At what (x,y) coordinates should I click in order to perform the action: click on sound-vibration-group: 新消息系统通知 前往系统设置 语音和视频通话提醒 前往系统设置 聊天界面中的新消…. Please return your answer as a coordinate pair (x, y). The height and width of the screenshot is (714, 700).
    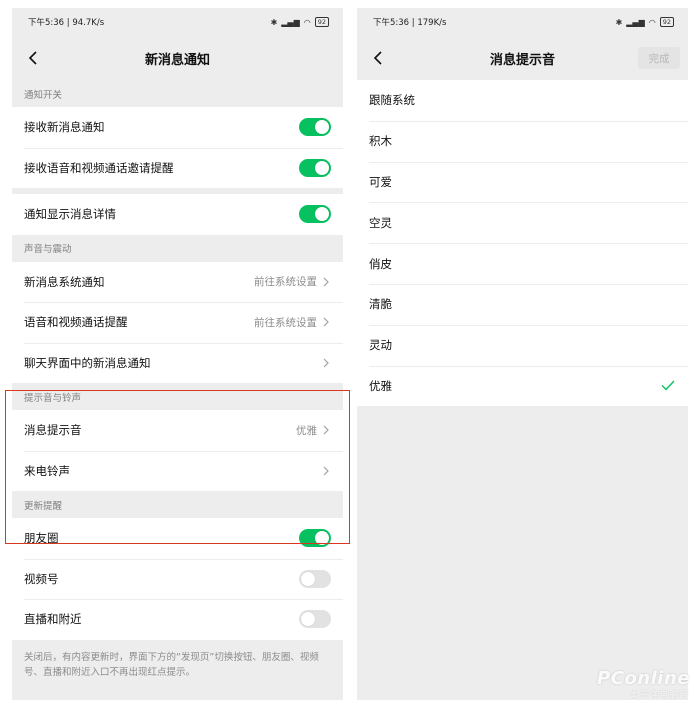
    Looking at the image, I should click on (177, 322).